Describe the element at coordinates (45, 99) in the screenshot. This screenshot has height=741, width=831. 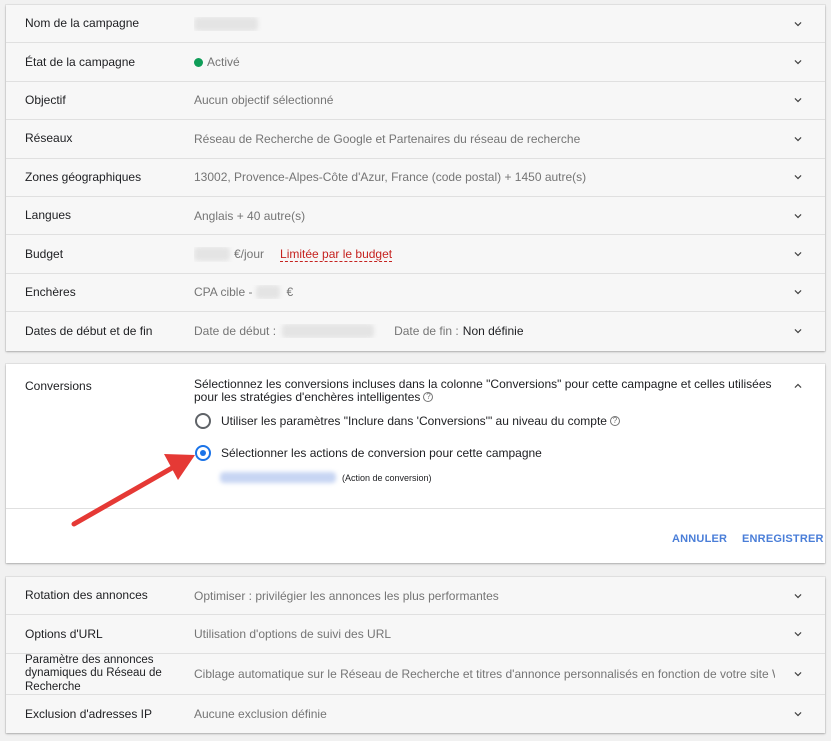
I see `row-label: Objectif` at that location.